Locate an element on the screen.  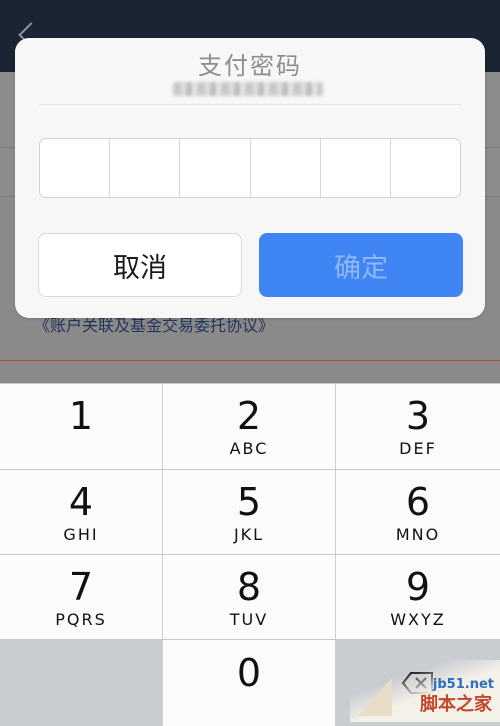
key-9: 9 WXYZ is located at coordinates (418, 597).